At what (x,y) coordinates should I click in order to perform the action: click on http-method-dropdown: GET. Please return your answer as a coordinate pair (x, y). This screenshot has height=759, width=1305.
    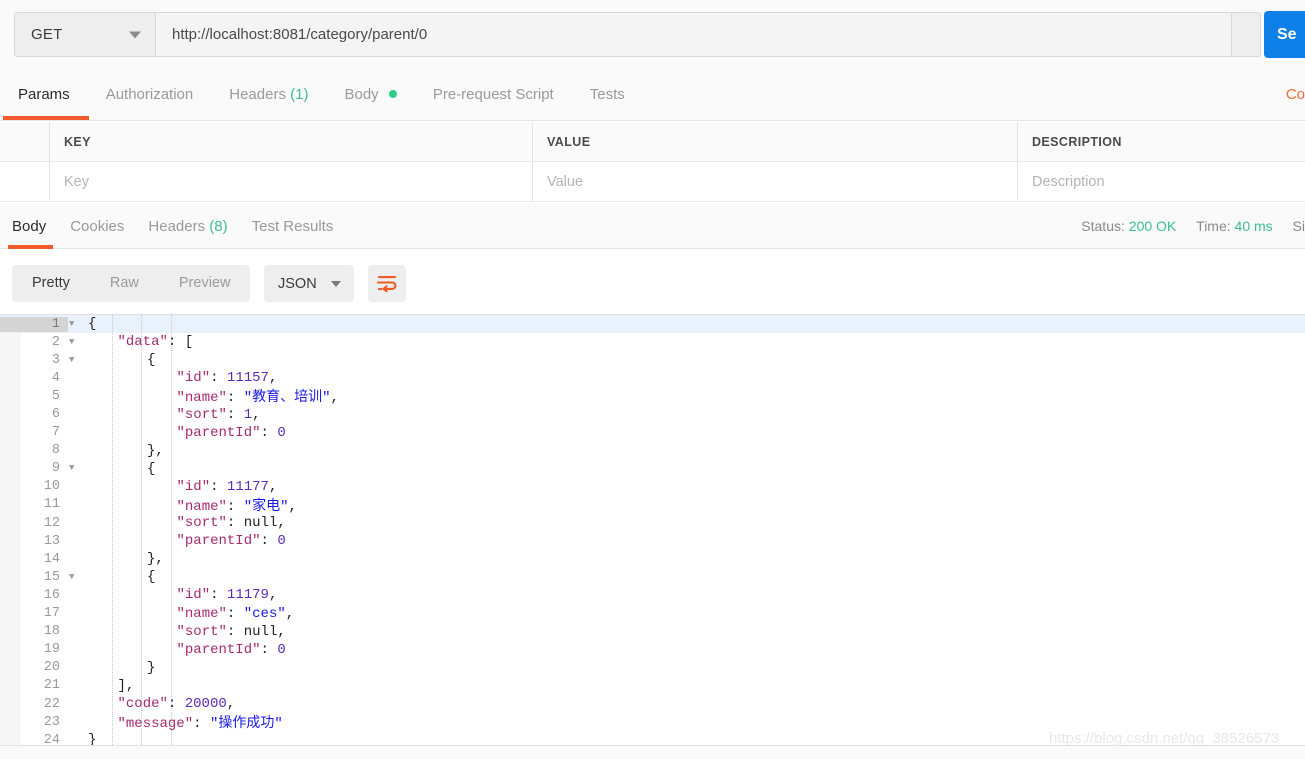
    Looking at the image, I should click on (84, 34).